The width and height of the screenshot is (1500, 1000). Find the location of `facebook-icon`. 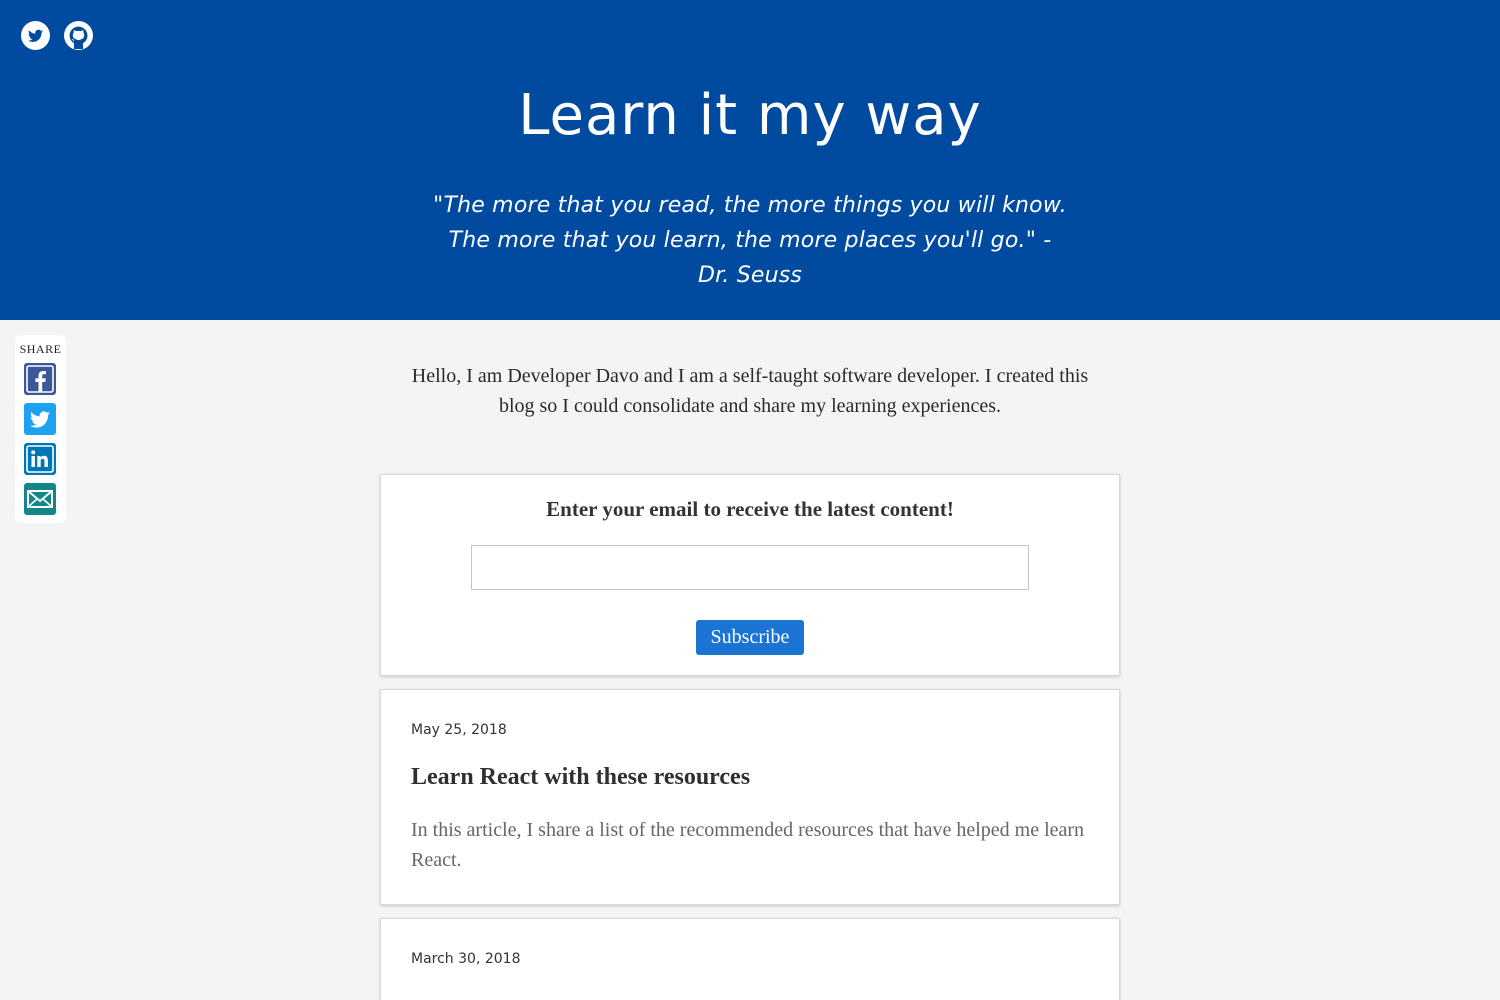

facebook-icon is located at coordinates (40, 379).